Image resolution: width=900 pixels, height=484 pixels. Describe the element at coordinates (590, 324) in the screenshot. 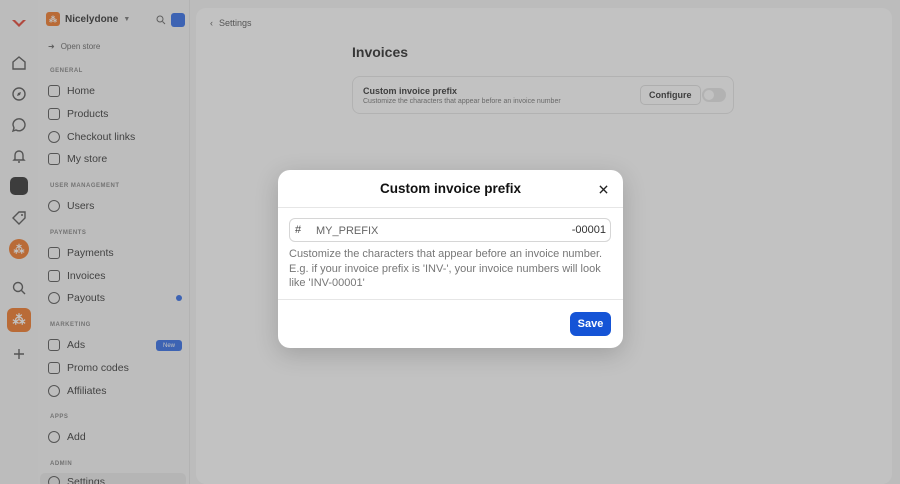

I see `save-button: Save` at that location.